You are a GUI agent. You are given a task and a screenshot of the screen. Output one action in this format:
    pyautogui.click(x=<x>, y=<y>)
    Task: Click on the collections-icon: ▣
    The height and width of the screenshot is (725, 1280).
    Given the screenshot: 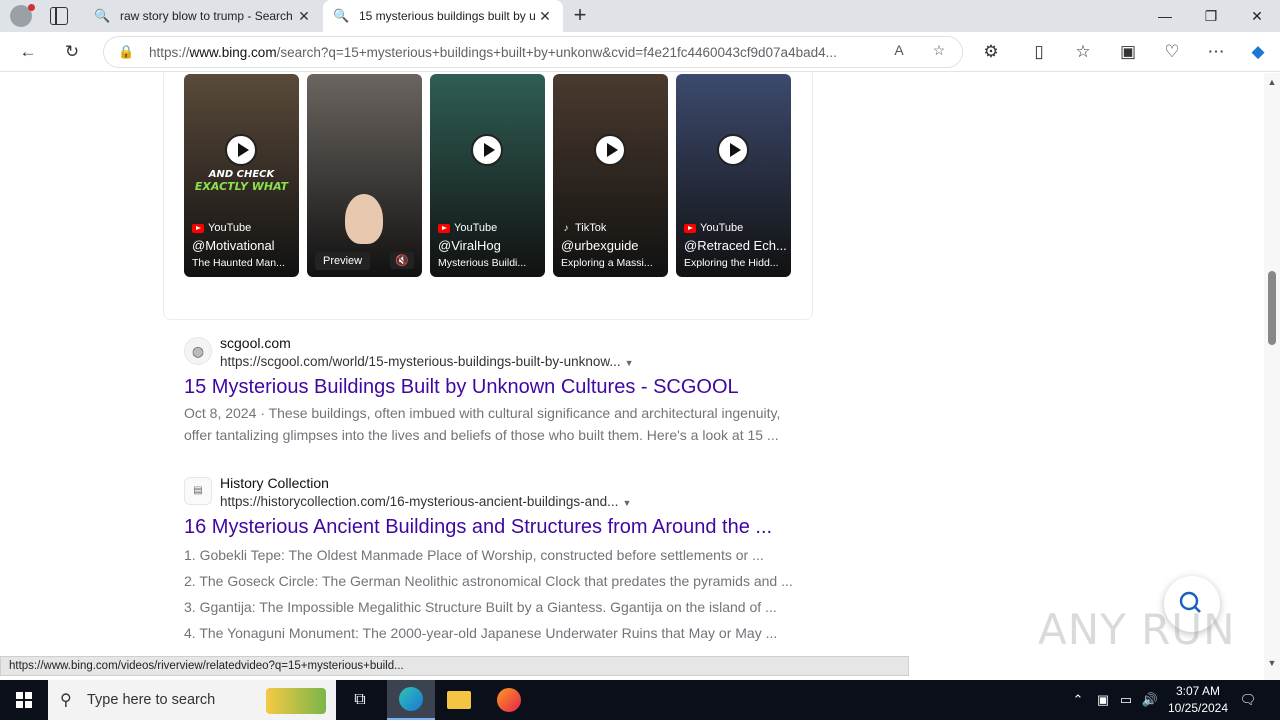 What is the action you would take?
    pyautogui.click(x=1128, y=52)
    